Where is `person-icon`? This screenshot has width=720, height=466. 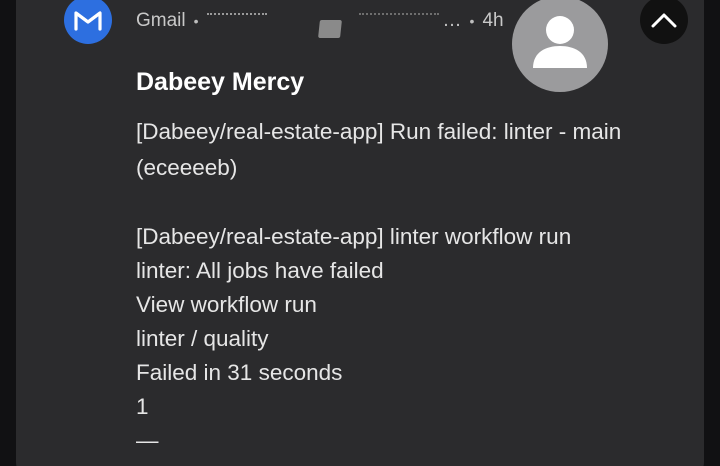 person-icon is located at coordinates (560, 42).